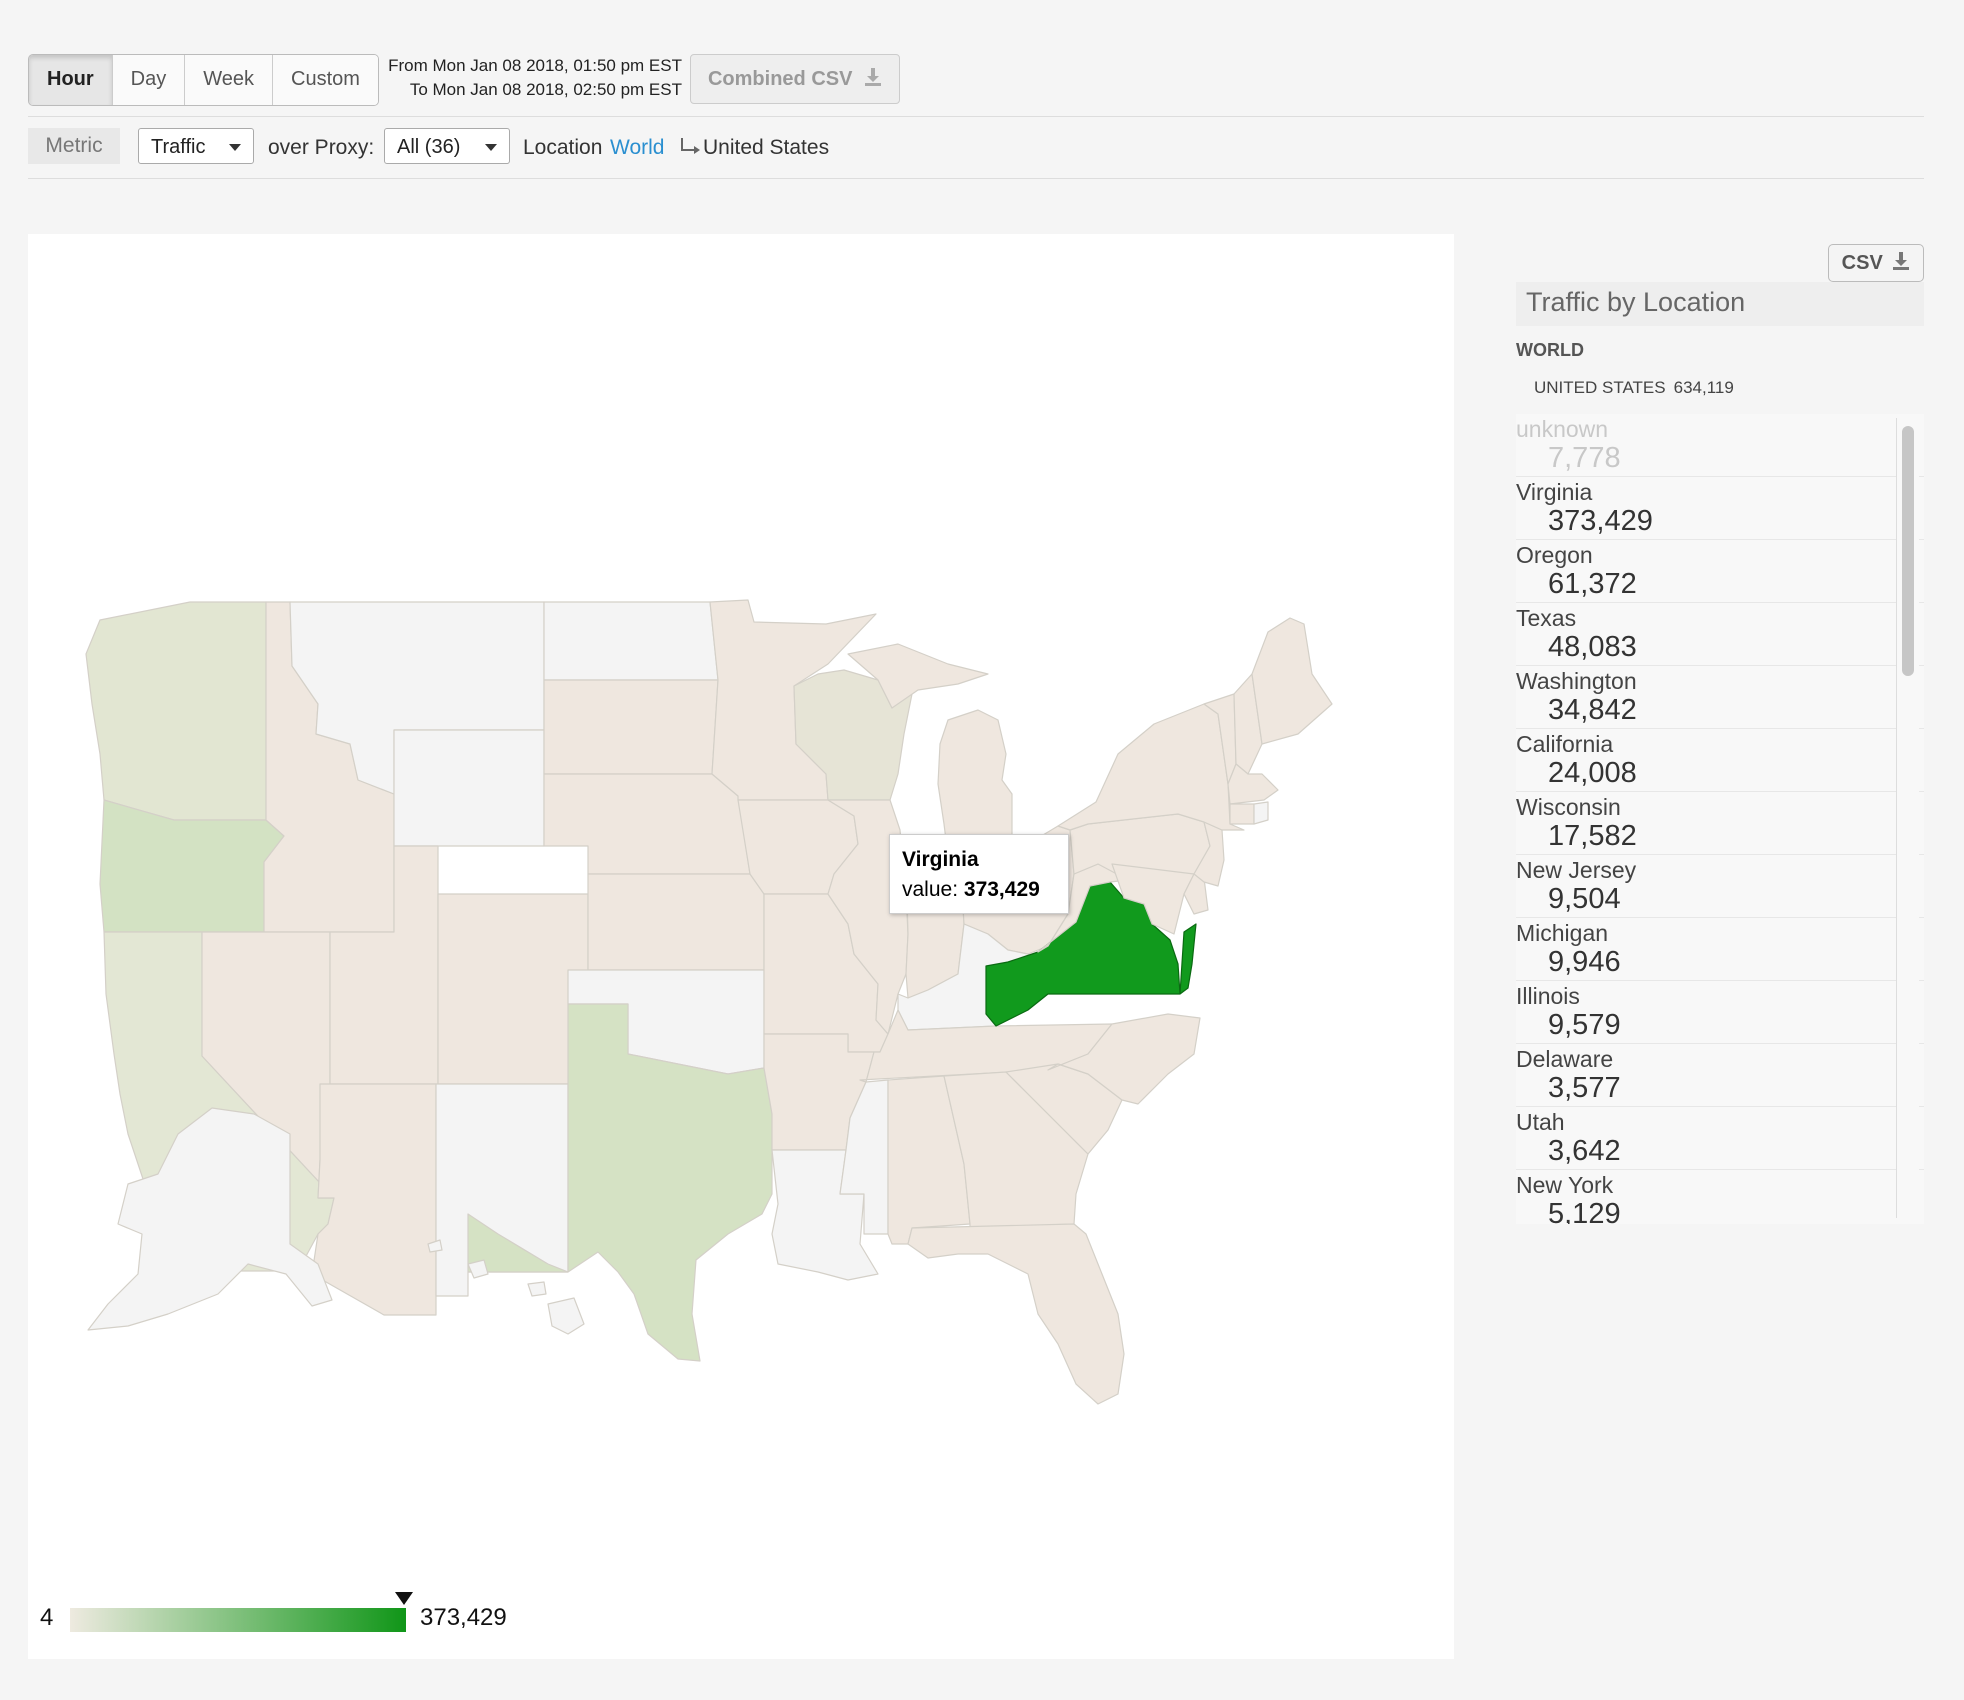 The height and width of the screenshot is (1700, 1964). I want to click on location-name: Delaware, so click(1565, 1059).